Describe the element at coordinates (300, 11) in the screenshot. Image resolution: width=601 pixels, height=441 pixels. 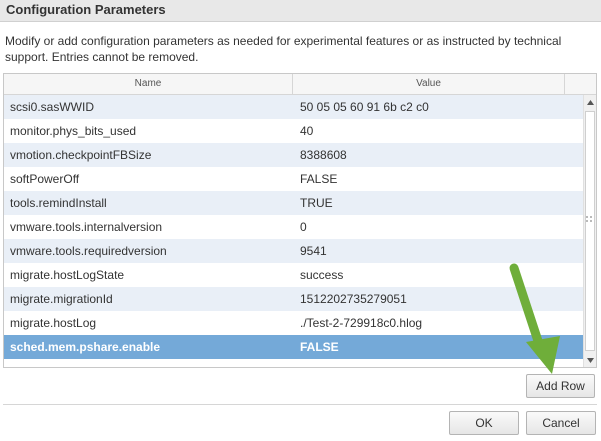
I see `dialog-titlebar: Configuration Parameters` at that location.